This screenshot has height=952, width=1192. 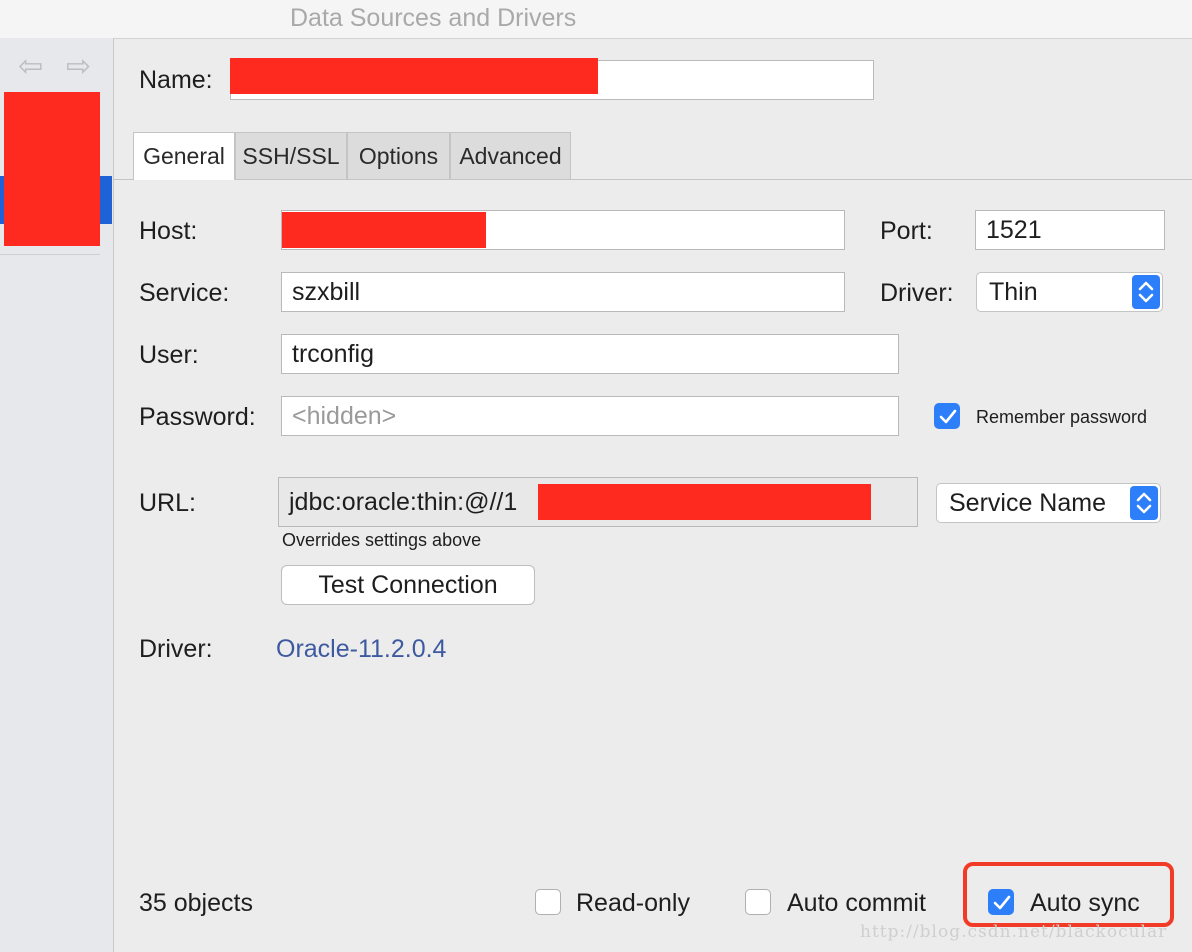 What do you see at coordinates (50, 254) in the screenshot?
I see `sidebar-divider` at bounding box center [50, 254].